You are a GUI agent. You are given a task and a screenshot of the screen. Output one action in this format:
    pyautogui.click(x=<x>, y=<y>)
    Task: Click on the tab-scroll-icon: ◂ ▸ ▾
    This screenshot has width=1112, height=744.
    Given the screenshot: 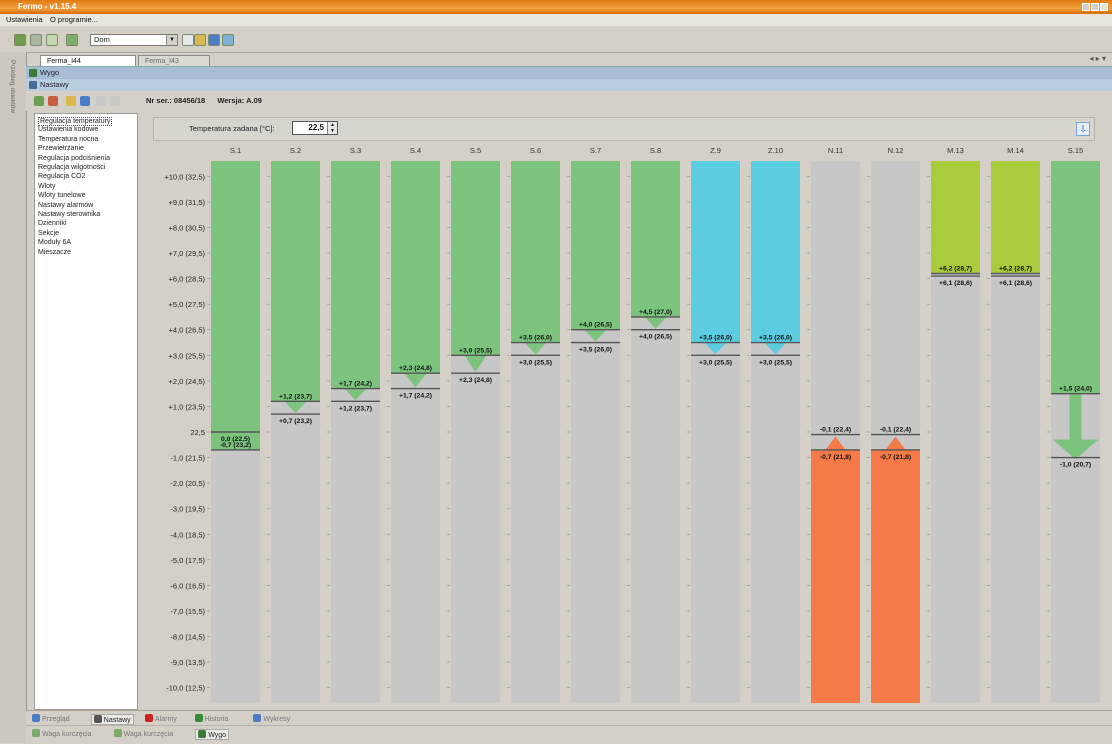 What is the action you would take?
    pyautogui.click(x=1098, y=58)
    